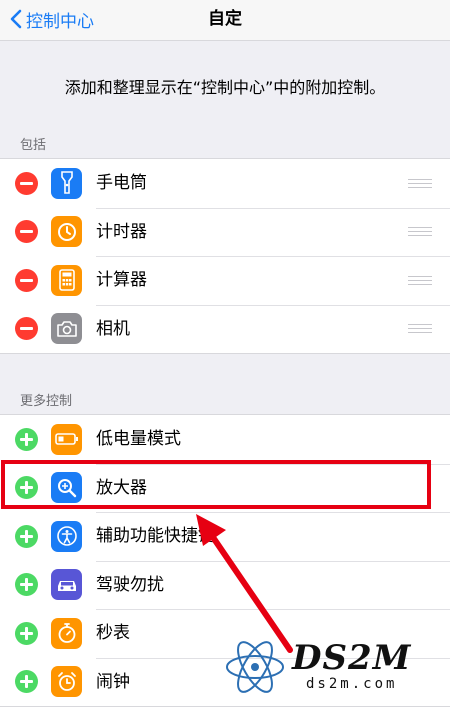  I want to click on watermark: DS2M ds2m.com, so click(336, 667).